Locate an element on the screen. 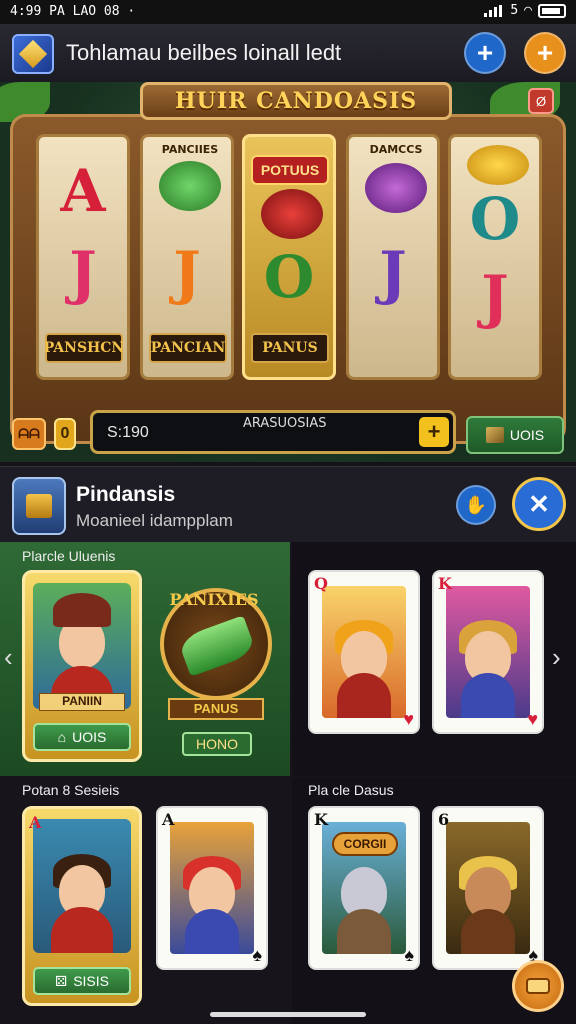 This screenshot has height=1024, width=576. card-six-spades: 6 ♠ is located at coordinates (488, 888).